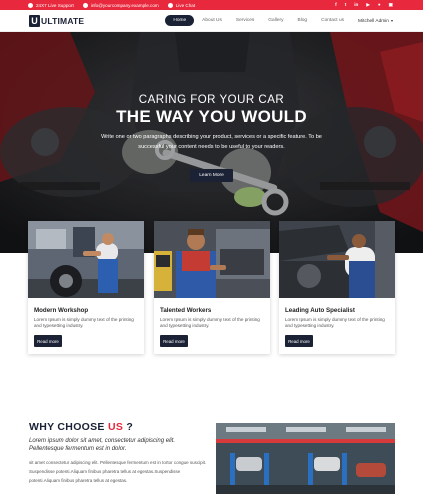 Image resolution: width=423 pixels, height=494 pixels. I want to click on nav-item-contact-us: Contact us, so click(332, 20).